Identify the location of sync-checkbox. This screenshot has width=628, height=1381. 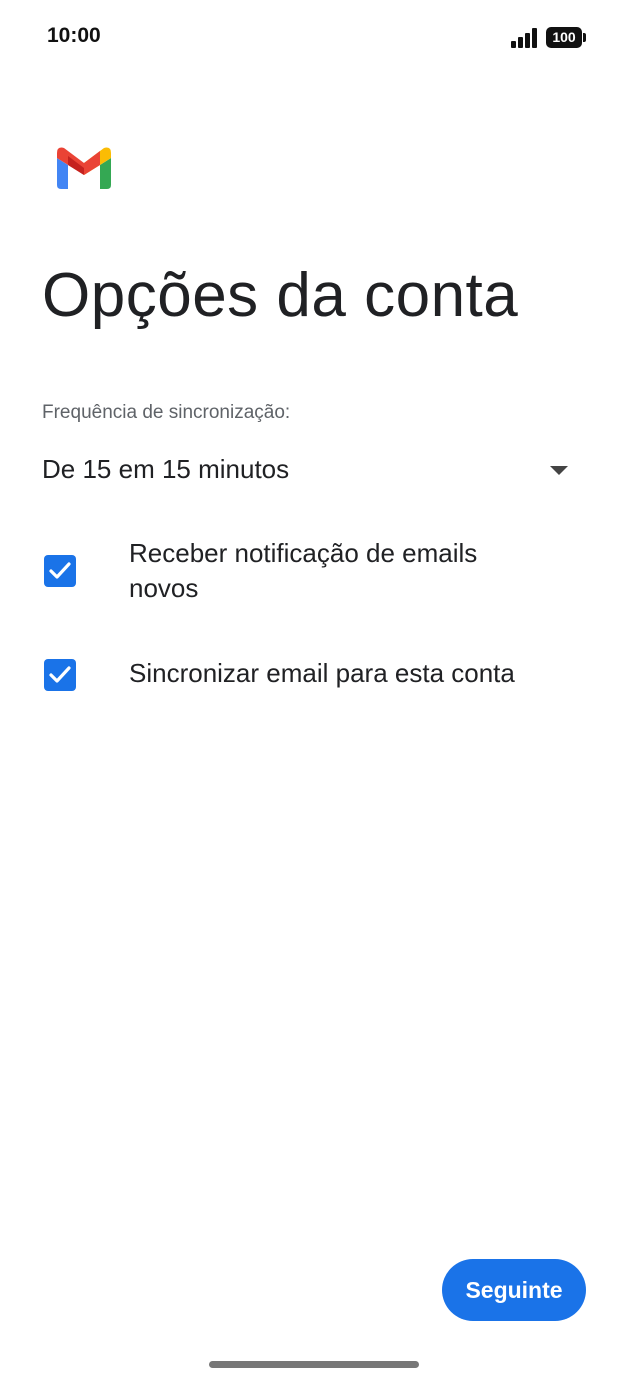
(60, 675).